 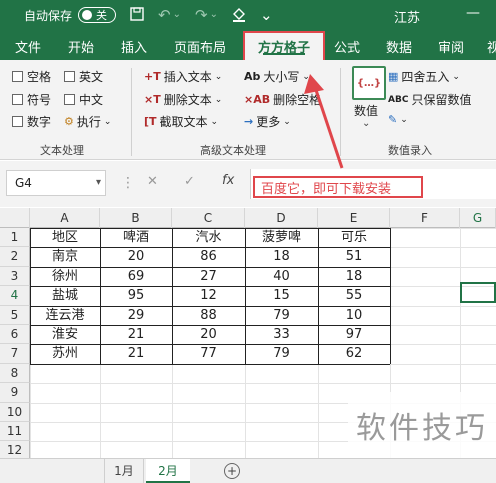 I want to click on column-header-f: F, so click(x=425, y=218).